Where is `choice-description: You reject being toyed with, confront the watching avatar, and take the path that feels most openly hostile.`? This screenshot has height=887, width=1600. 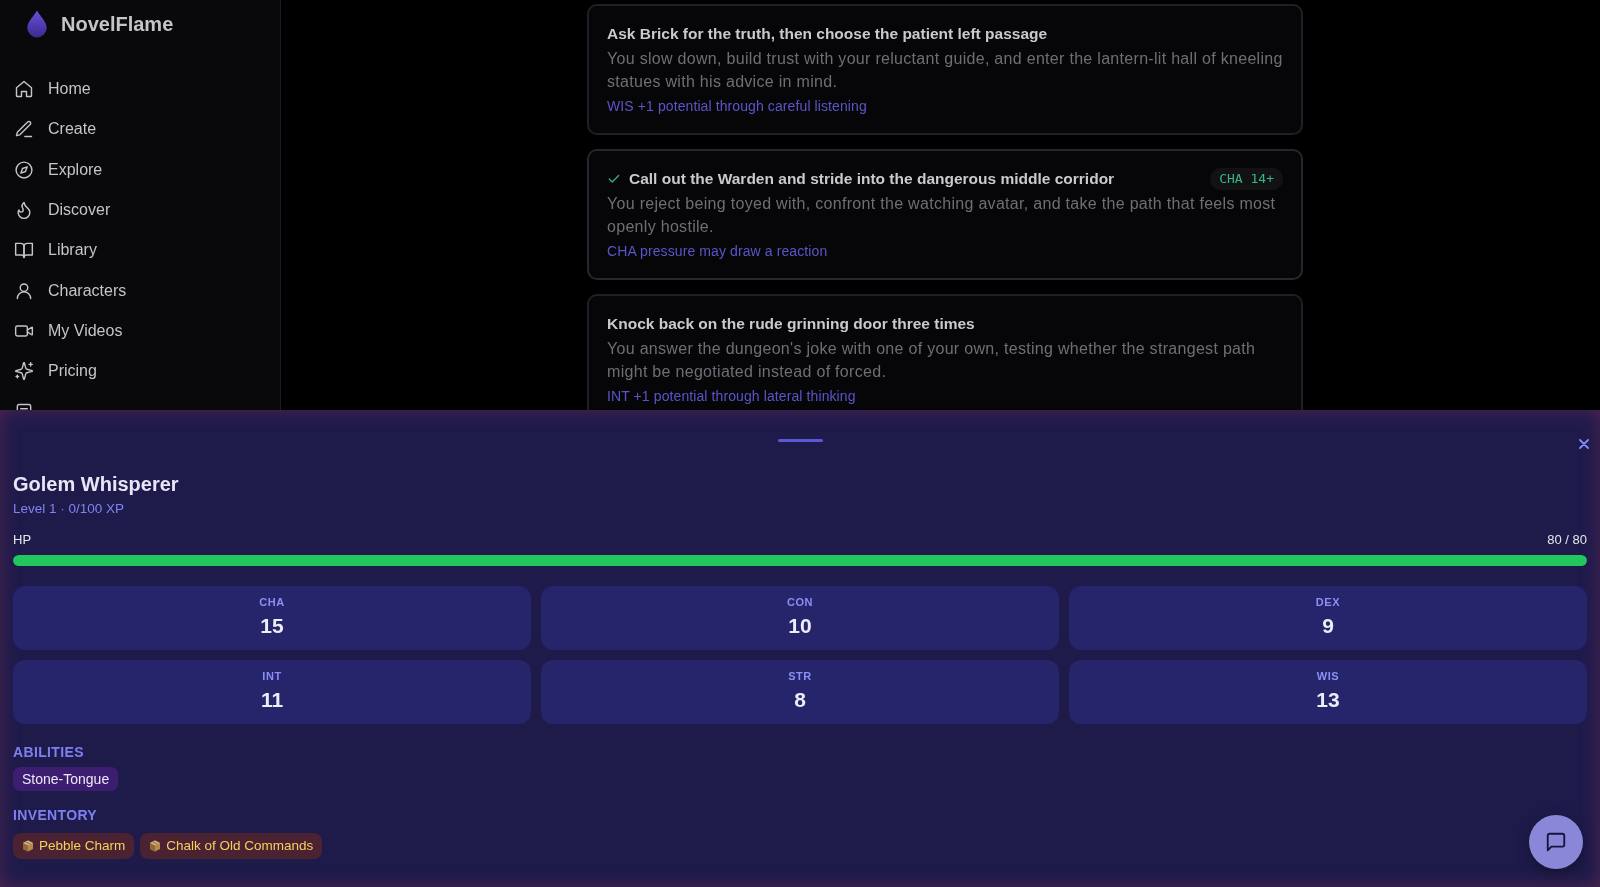 choice-description: You reject being toyed with, confront the watching avatar, and take the path that feels most openly hostile. is located at coordinates (942, 215).